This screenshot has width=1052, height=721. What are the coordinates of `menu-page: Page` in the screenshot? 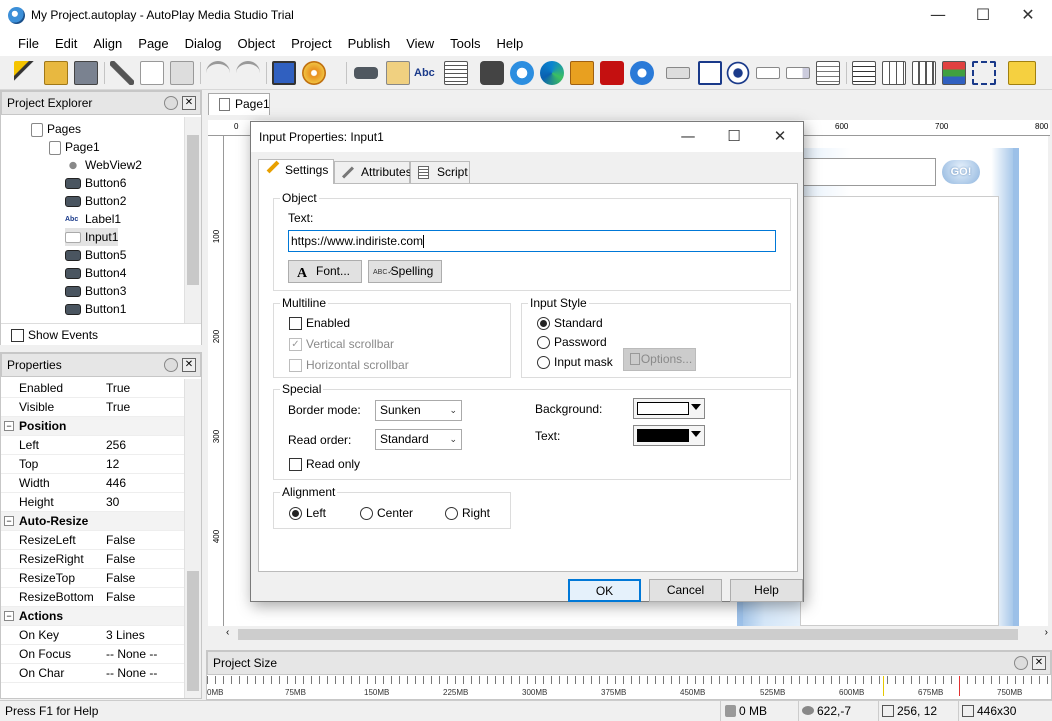 It's located at (153, 44).